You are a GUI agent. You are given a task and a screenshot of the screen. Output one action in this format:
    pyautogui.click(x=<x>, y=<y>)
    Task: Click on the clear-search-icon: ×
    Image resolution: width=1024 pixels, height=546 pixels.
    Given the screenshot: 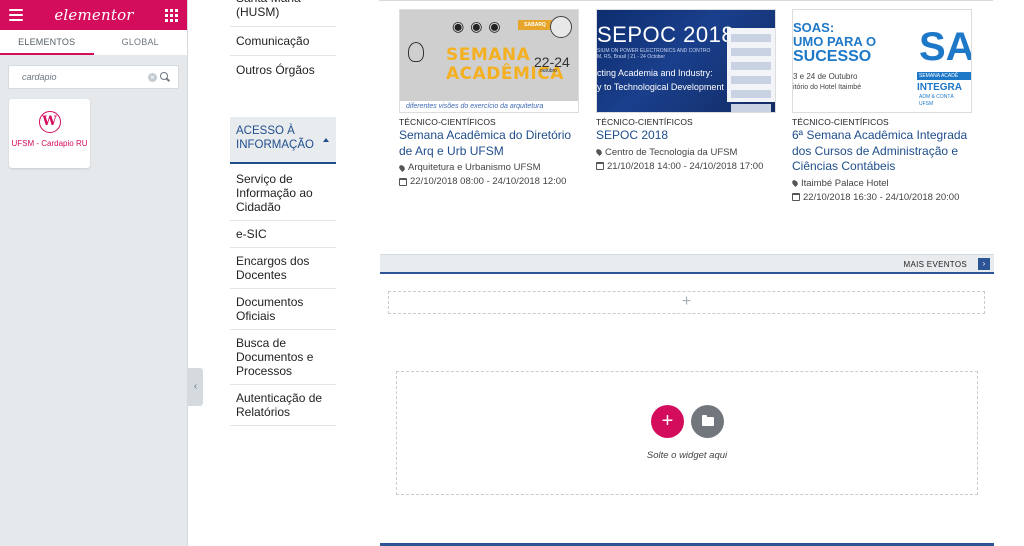 What is the action you would take?
    pyautogui.click(x=152, y=77)
    